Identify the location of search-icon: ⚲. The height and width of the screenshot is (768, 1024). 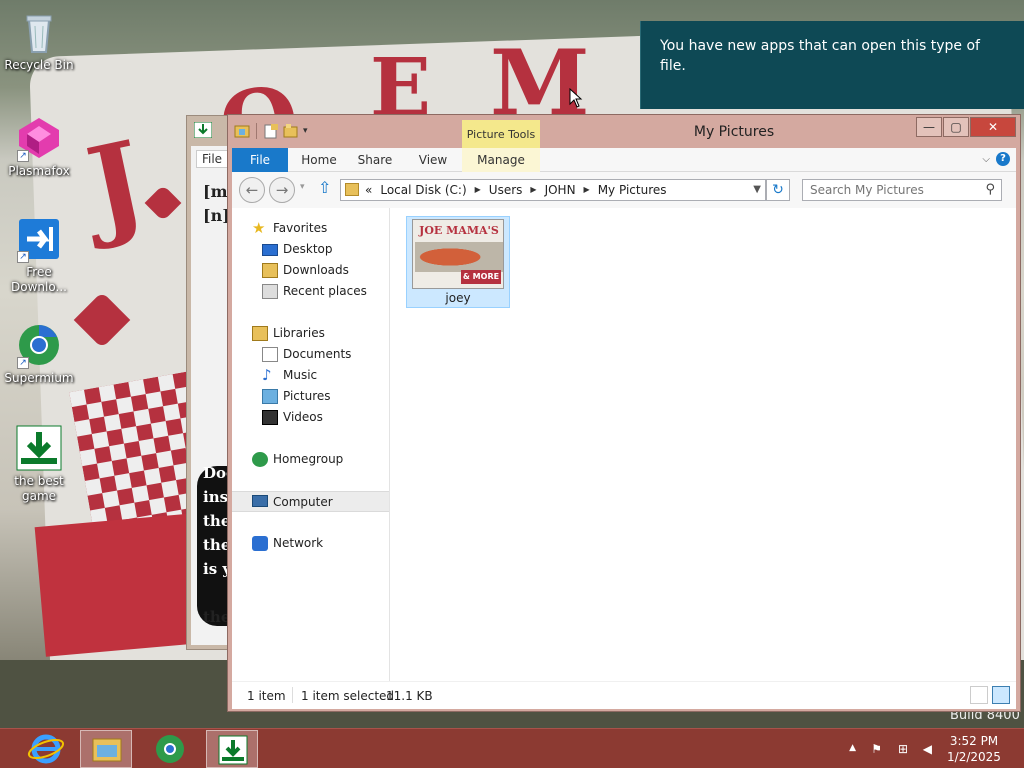
(990, 189).